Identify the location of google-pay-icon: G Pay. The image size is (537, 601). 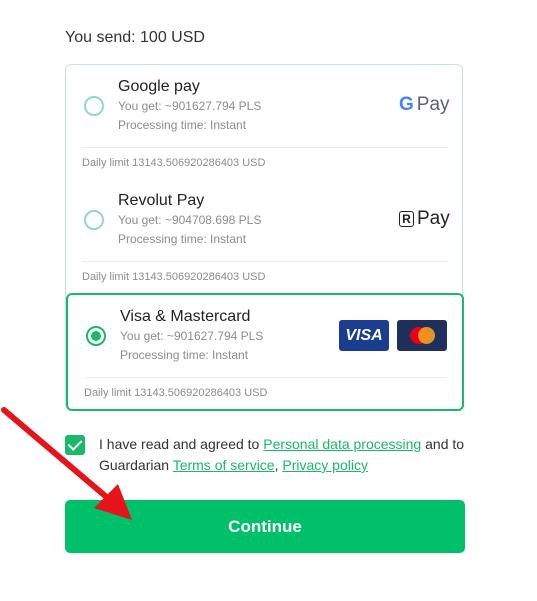
(424, 104).